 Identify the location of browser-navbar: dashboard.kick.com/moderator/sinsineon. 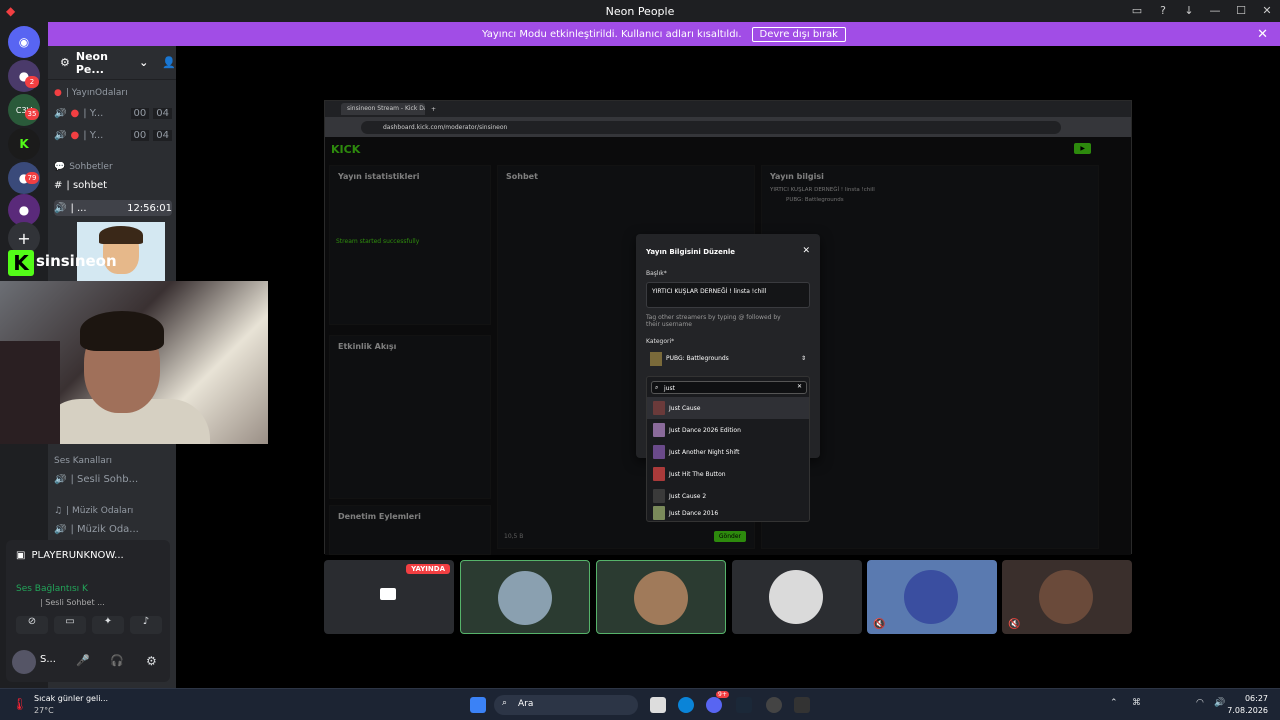
(728, 127).